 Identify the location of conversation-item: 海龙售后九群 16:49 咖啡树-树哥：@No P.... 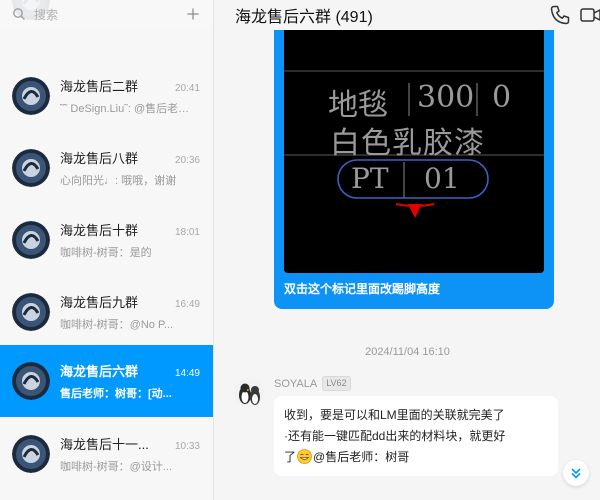
(106, 312).